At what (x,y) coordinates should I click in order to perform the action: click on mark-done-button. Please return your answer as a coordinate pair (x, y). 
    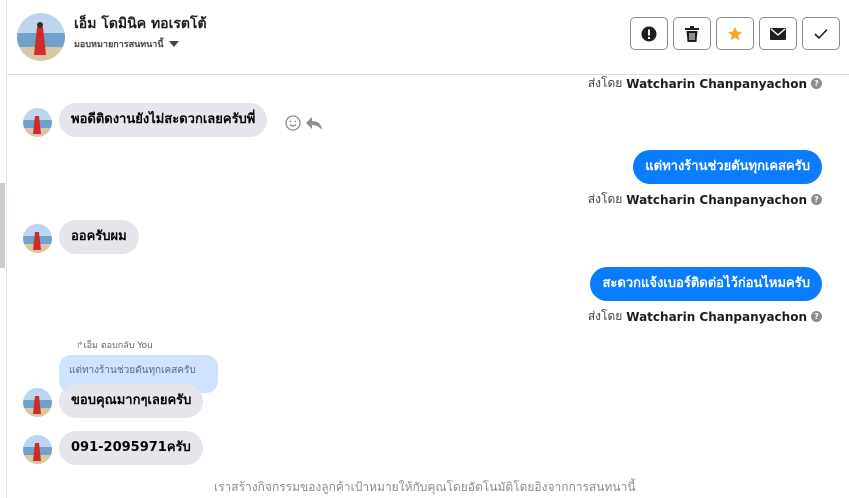
    Looking at the image, I should click on (821, 33).